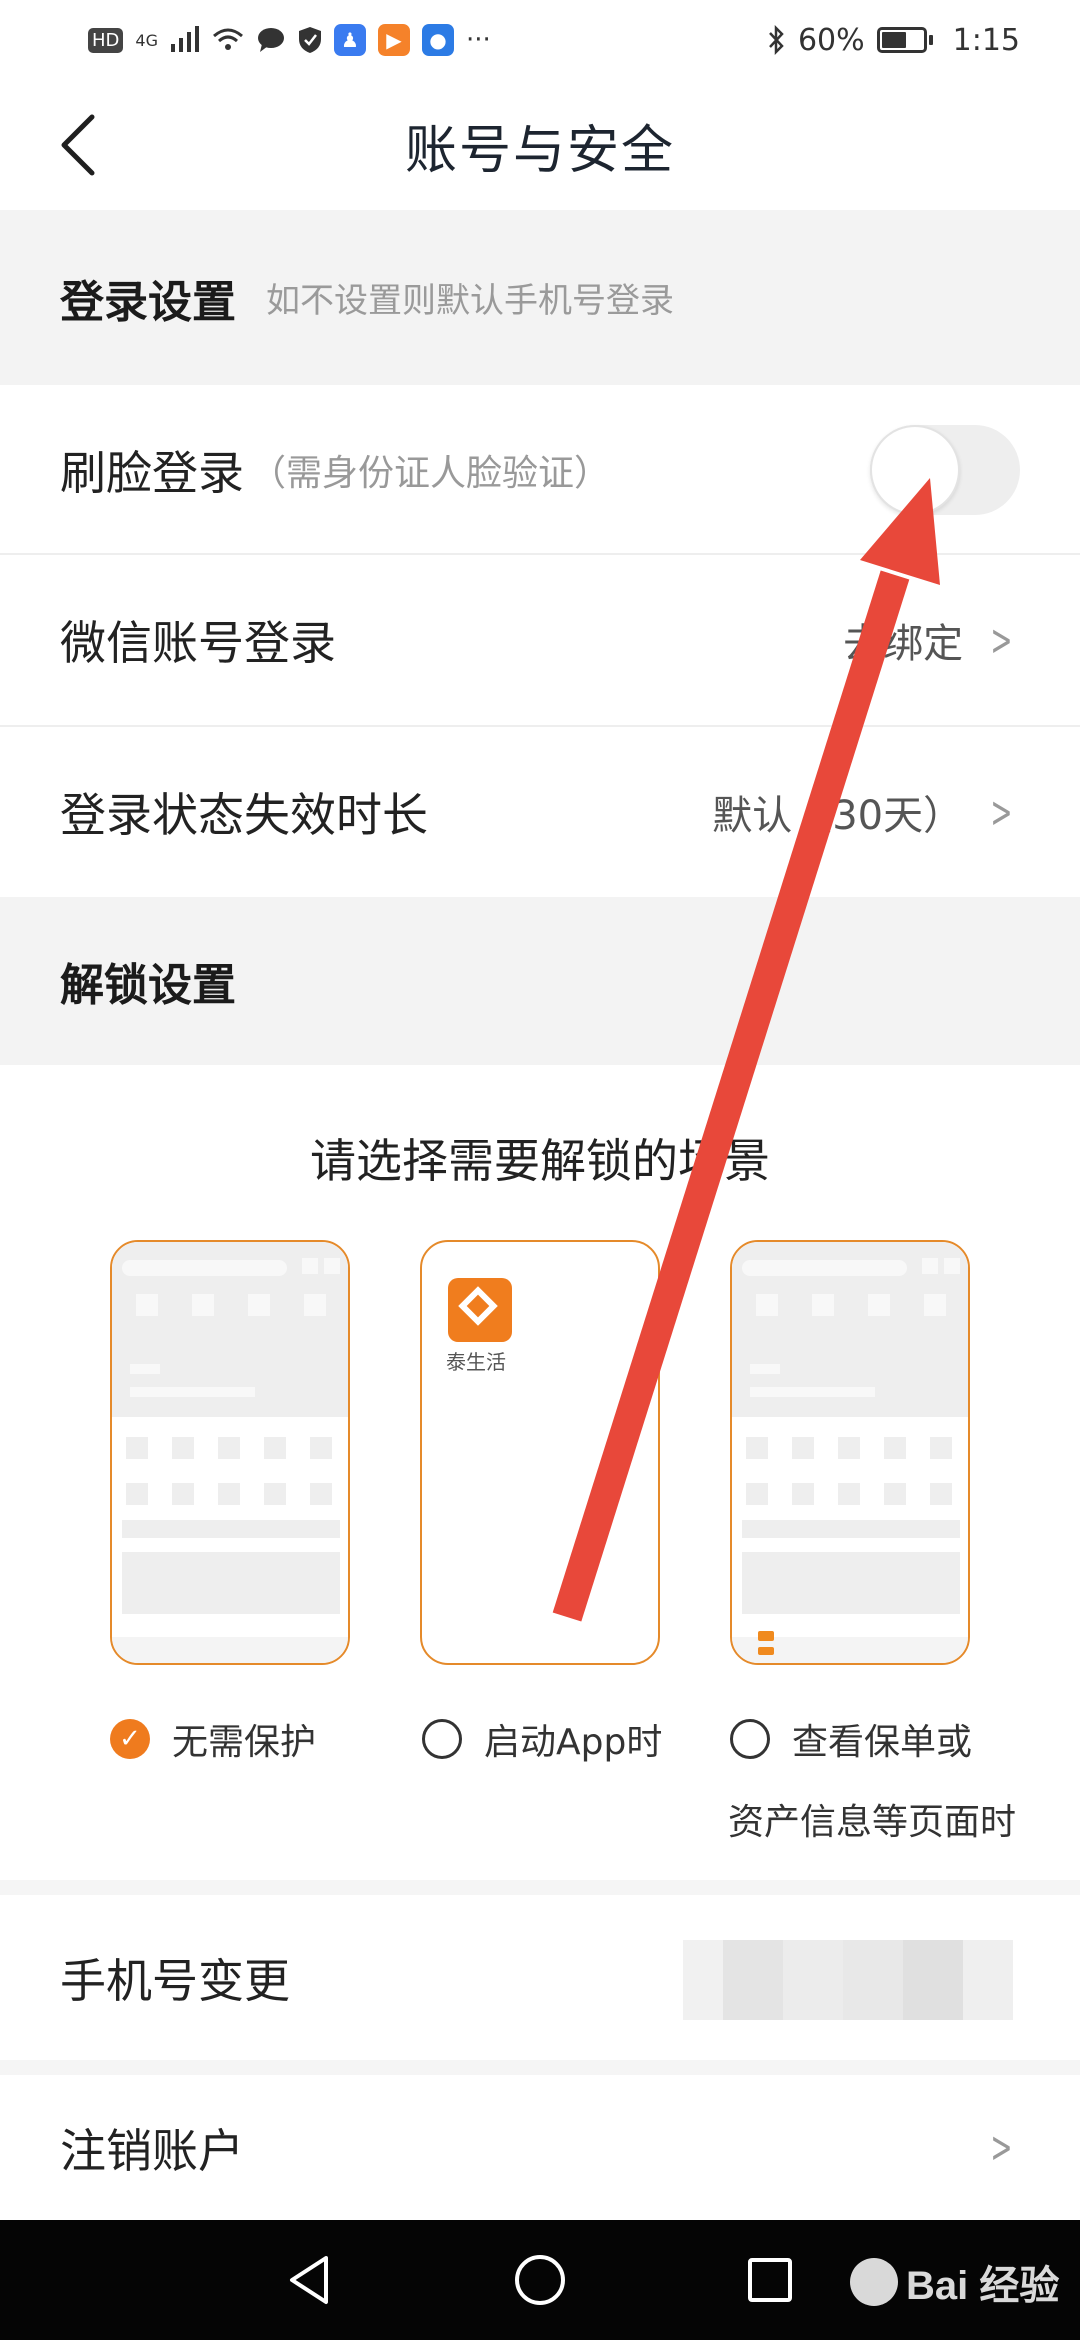  What do you see at coordinates (470, 301) in the screenshot?
I see `section-subtitle: 如不设置则默认手机号登录` at bounding box center [470, 301].